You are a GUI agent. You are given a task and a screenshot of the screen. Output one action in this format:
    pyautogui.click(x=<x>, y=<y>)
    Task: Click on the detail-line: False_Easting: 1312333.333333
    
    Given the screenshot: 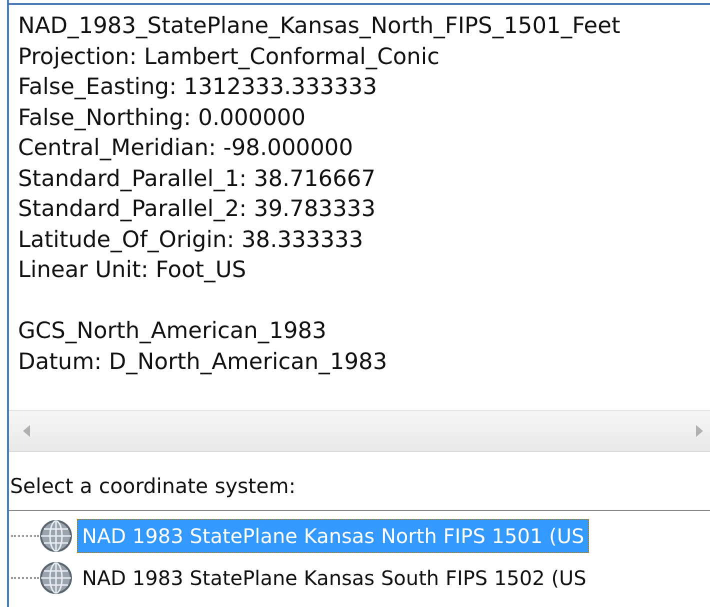 What is the action you would take?
    pyautogui.click(x=198, y=87)
    